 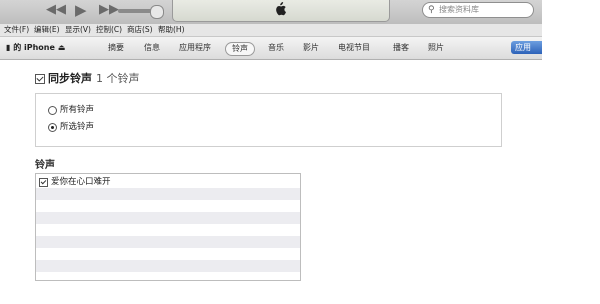 What do you see at coordinates (52, 110) in the screenshot?
I see `radio-all-ringtones` at bounding box center [52, 110].